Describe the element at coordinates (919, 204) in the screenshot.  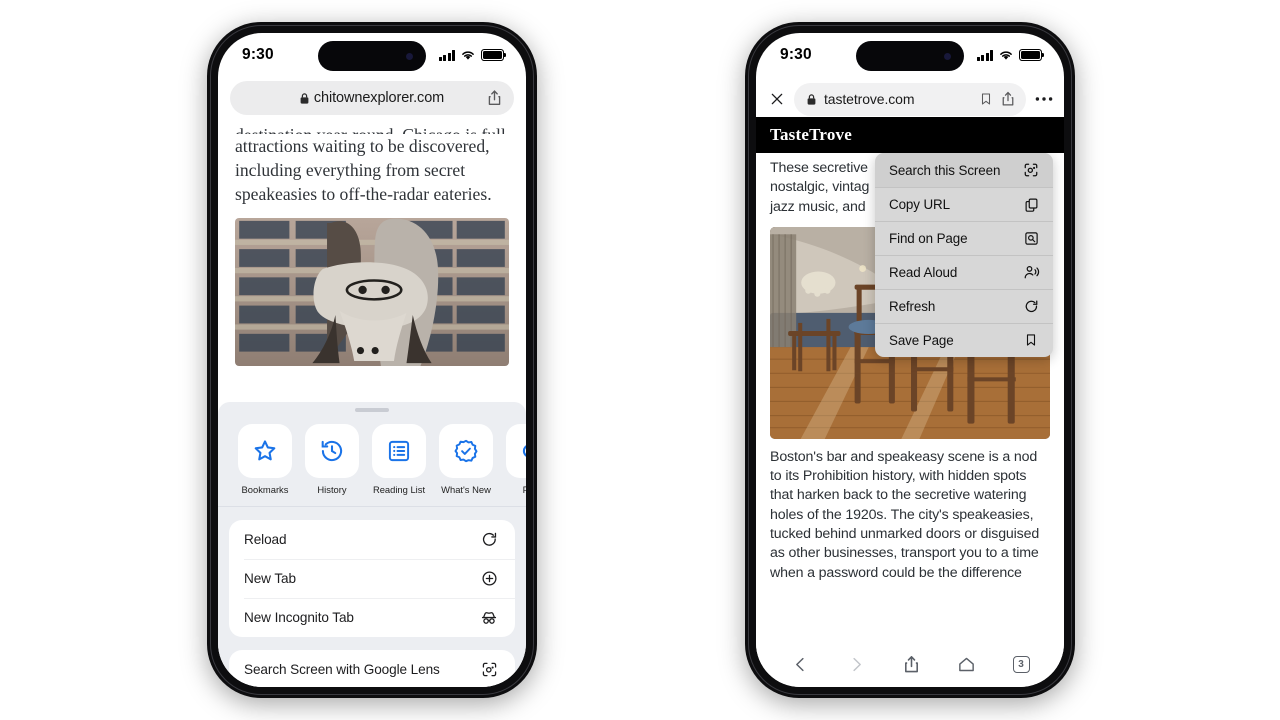
I see `menu-item-label: Copy URL` at that location.